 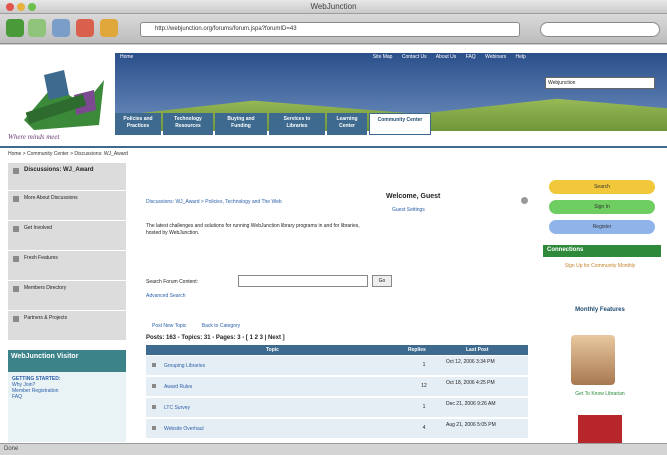 What do you see at coordinates (602, 227) in the screenshot?
I see `register-button: Register` at bounding box center [602, 227].